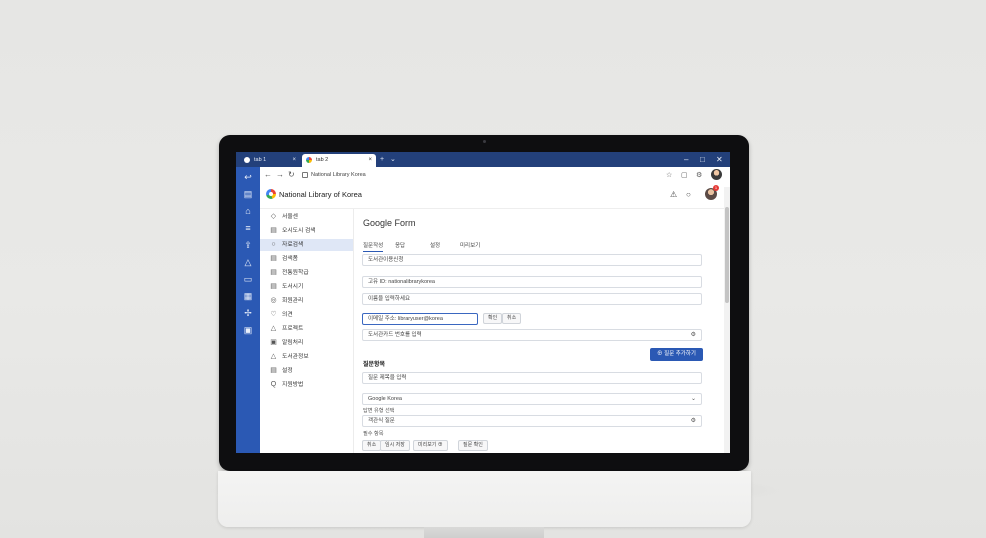 This screenshot has width=986, height=538. I want to click on question-title-field: 질문 제목을 입력, so click(532, 378).